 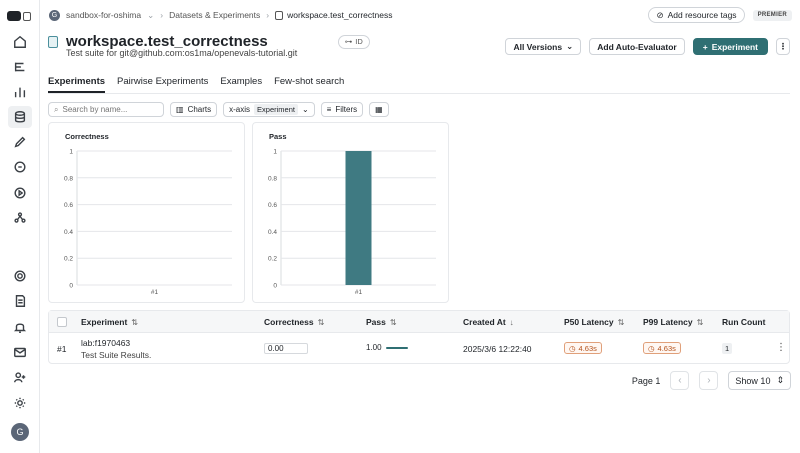 What do you see at coordinates (350, 212) in the screenshot?
I see `chart-card-pass: Pass 0 0.2 0.4 0.6 0.8 1 #1` at bounding box center [350, 212].